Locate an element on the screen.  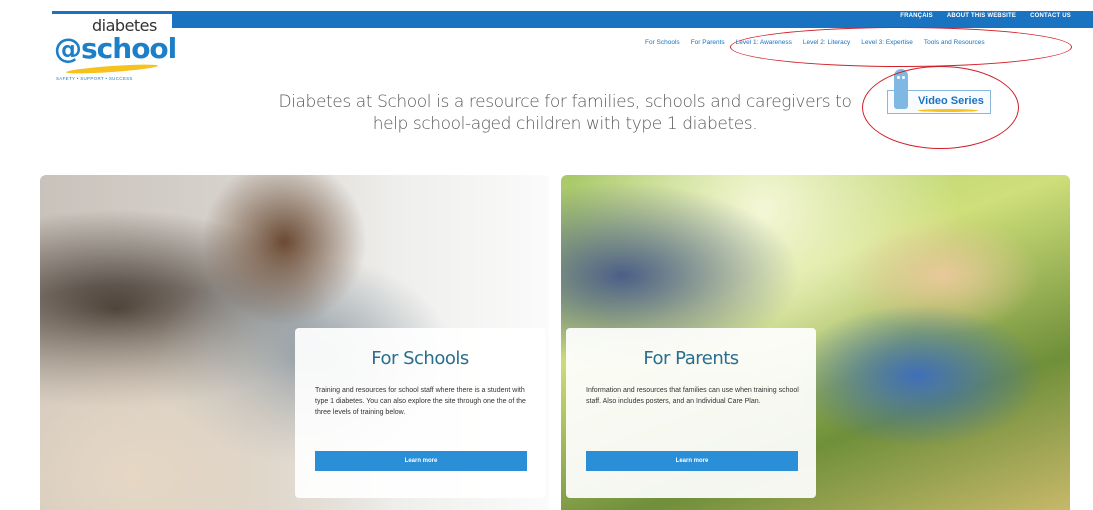
annotation-oval-video is located at coordinates (940, 107).